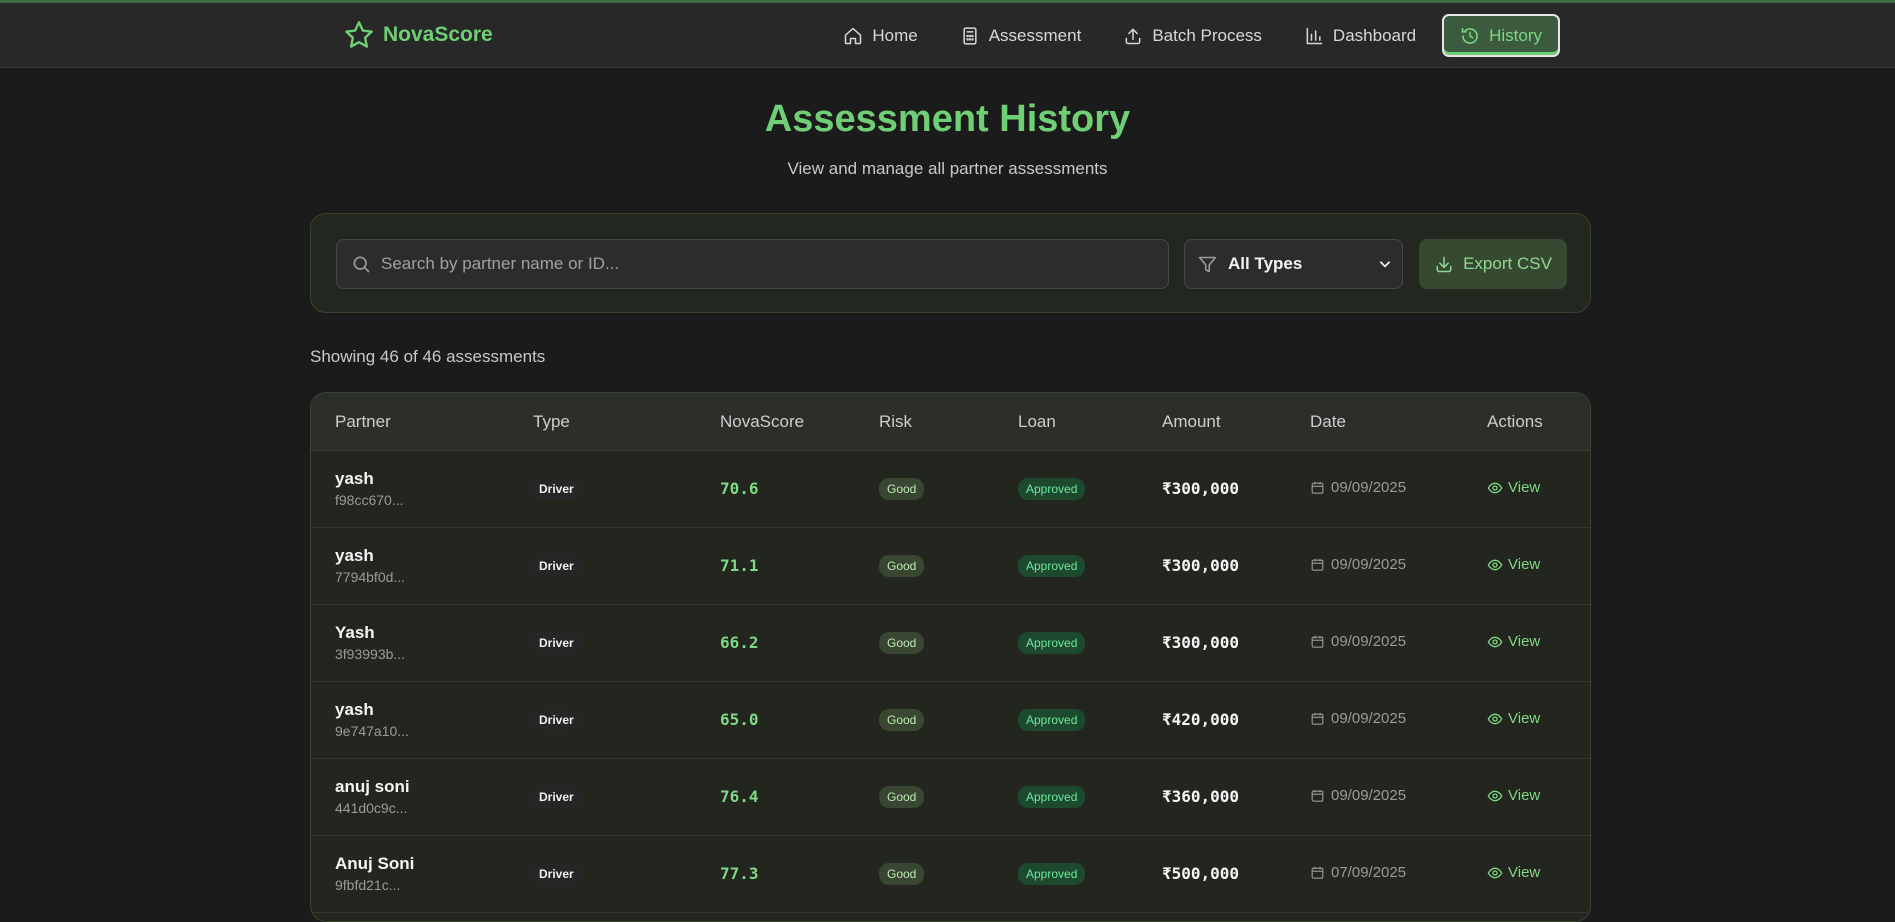  Describe the element at coordinates (895, 35) in the screenshot. I see `nav-home-label: Home` at that location.